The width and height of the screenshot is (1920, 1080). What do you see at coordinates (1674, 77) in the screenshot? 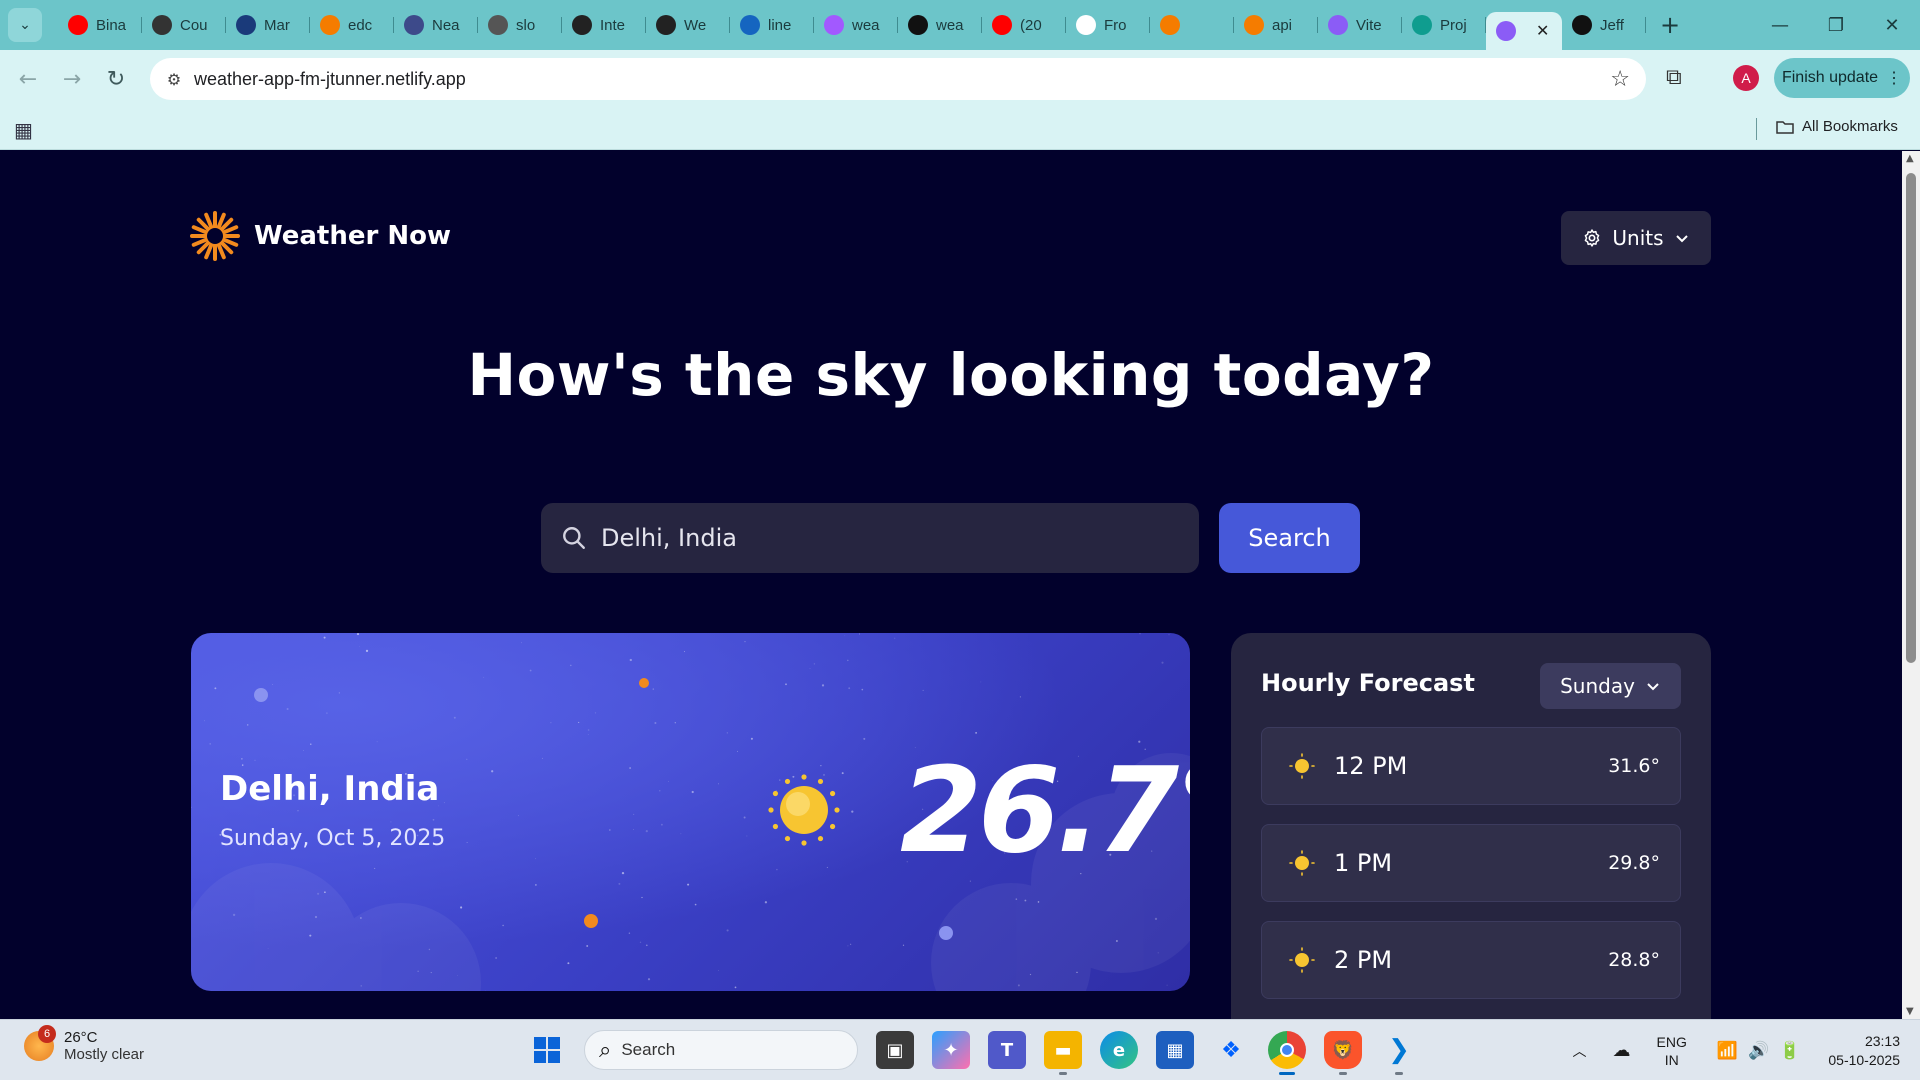
I see `extensions-icon: ⧉` at bounding box center [1674, 77].